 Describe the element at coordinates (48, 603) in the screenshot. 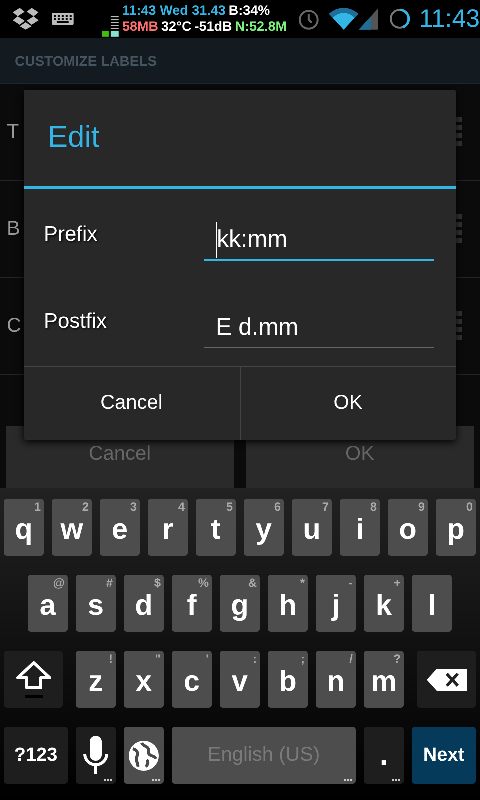

I see `key: a @` at that location.